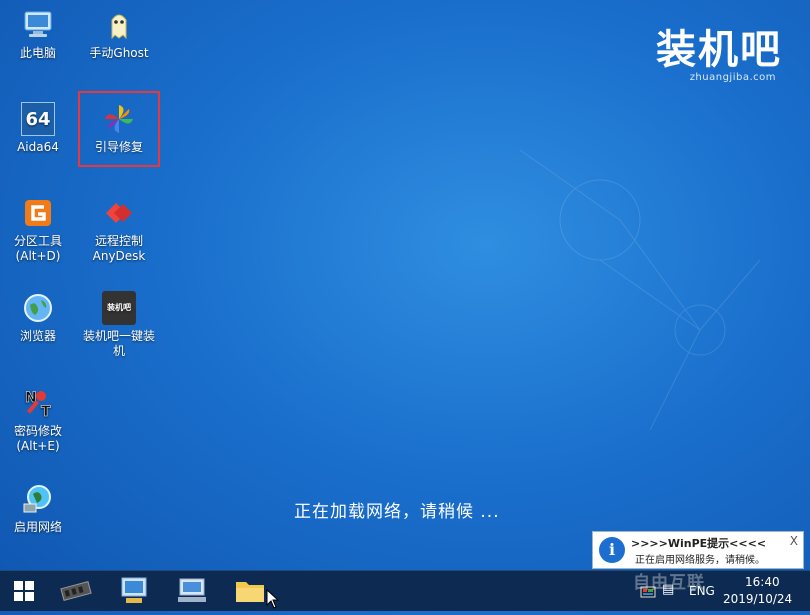 This screenshot has height=615, width=810. I want to click on notification-body: 正在启用网络服务，请稍候。, so click(700, 560).